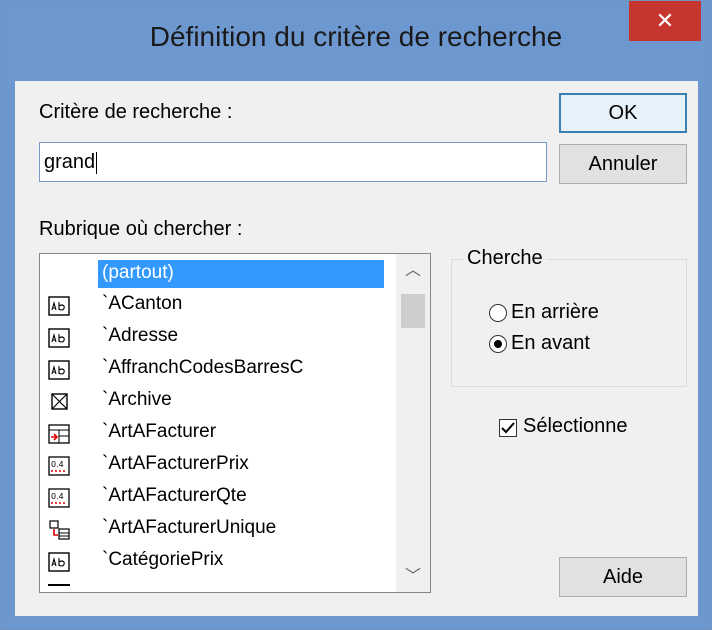 The width and height of the screenshot is (712, 630). I want to click on radio-backward-label: En arrière, so click(555, 312).